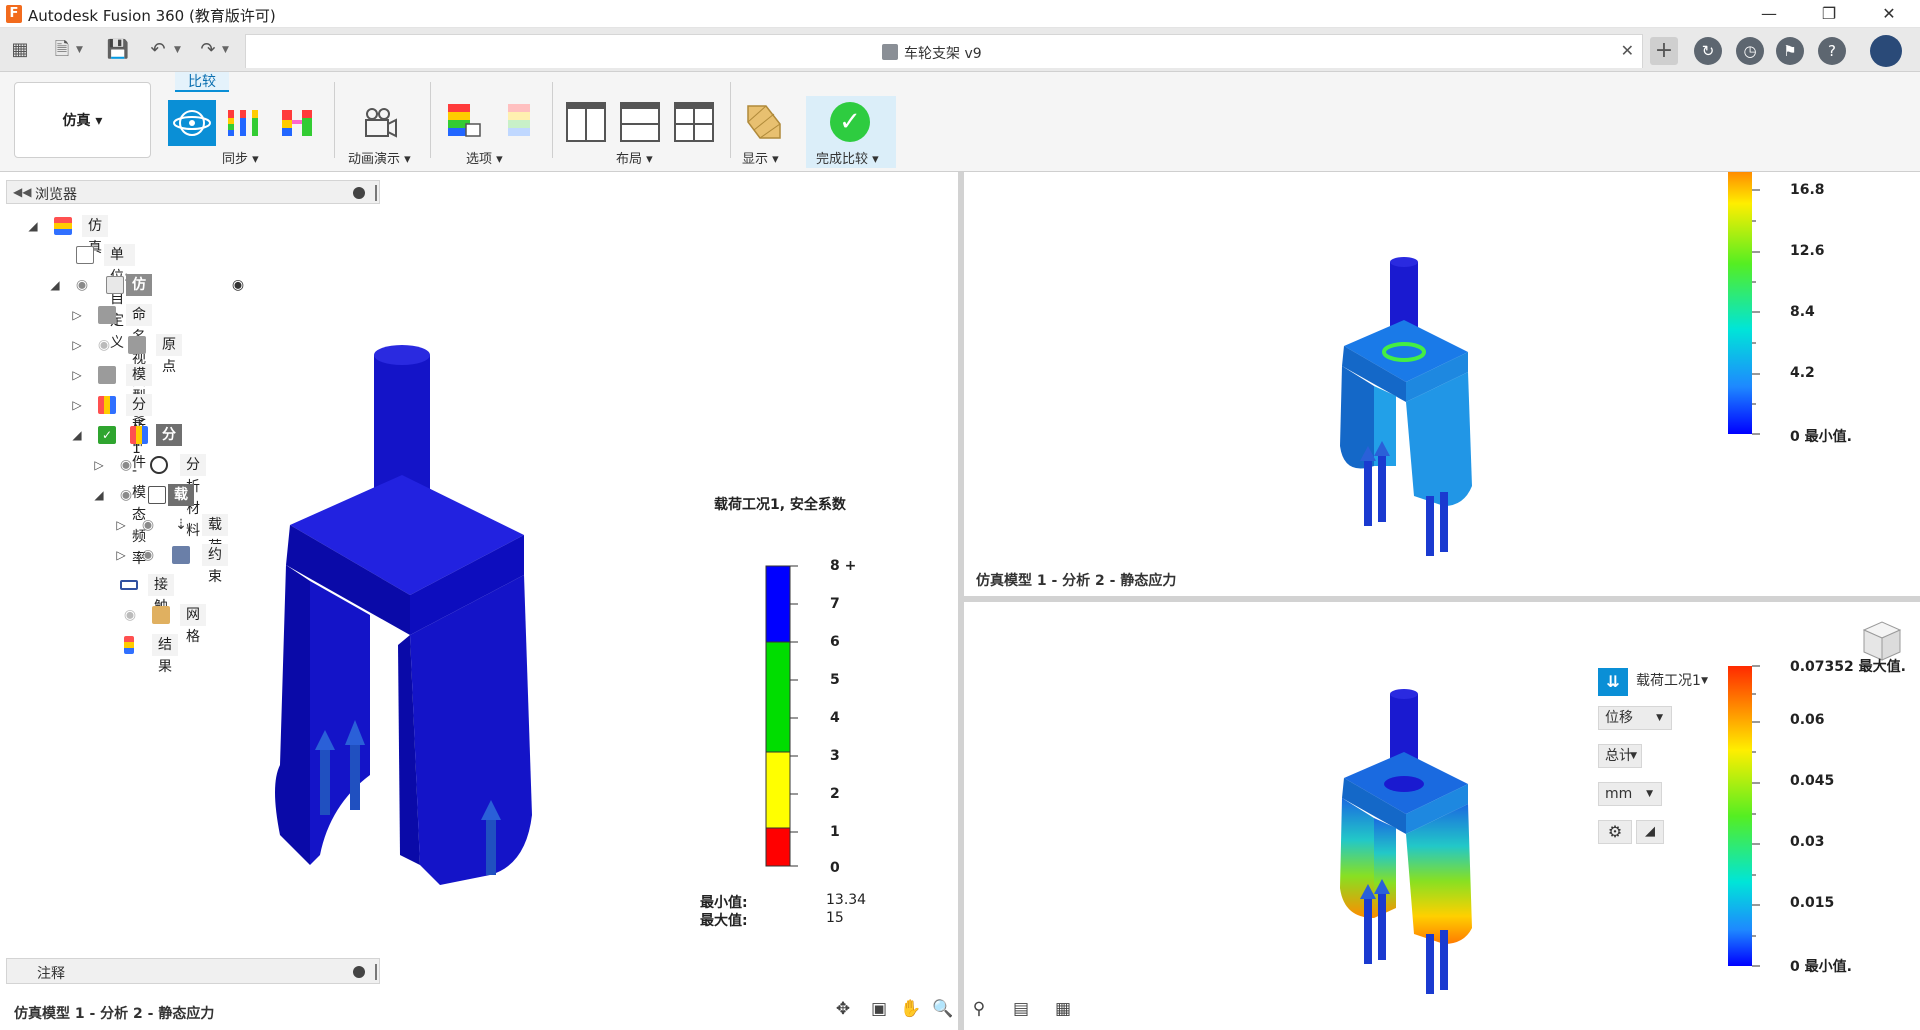  I want to click on layout-two-columns-icon, so click(586, 122).